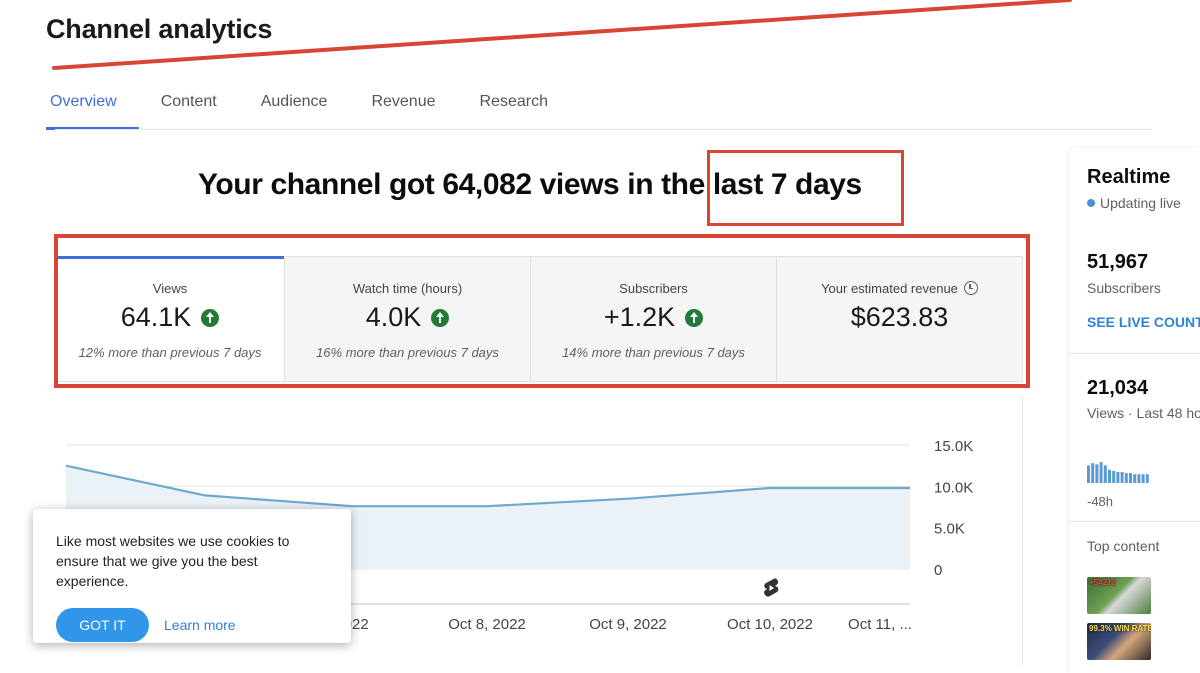 The height and width of the screenshot is (673, 1200). I want to click on realtime-title: Realtime, so click(1129, 177).